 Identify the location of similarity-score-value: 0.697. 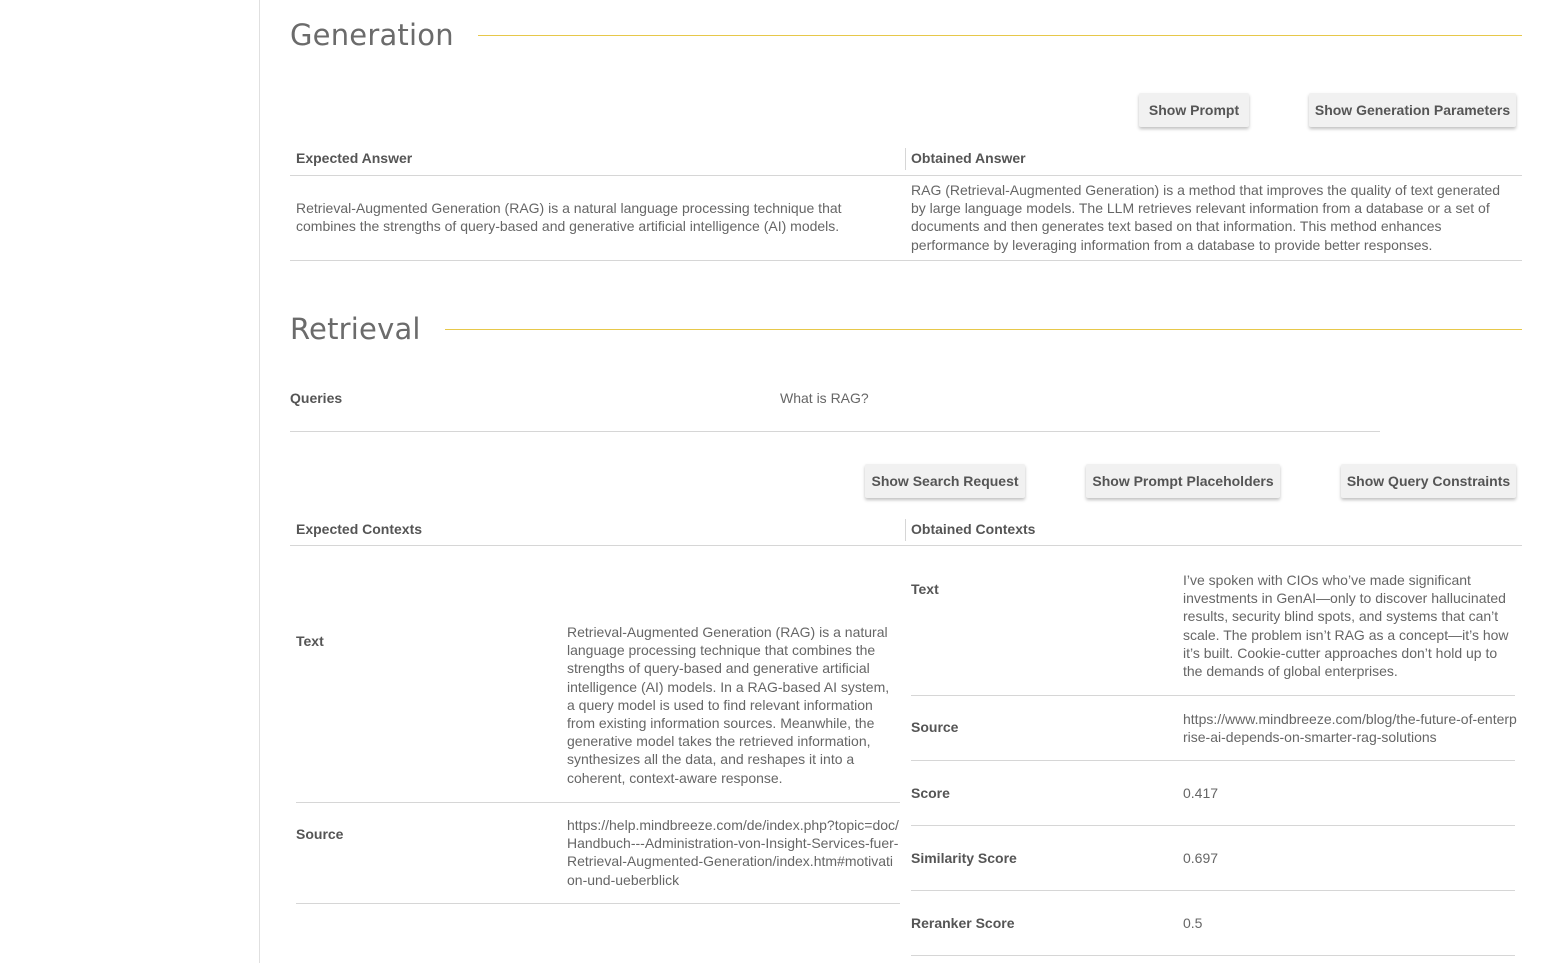
(1201, 858).